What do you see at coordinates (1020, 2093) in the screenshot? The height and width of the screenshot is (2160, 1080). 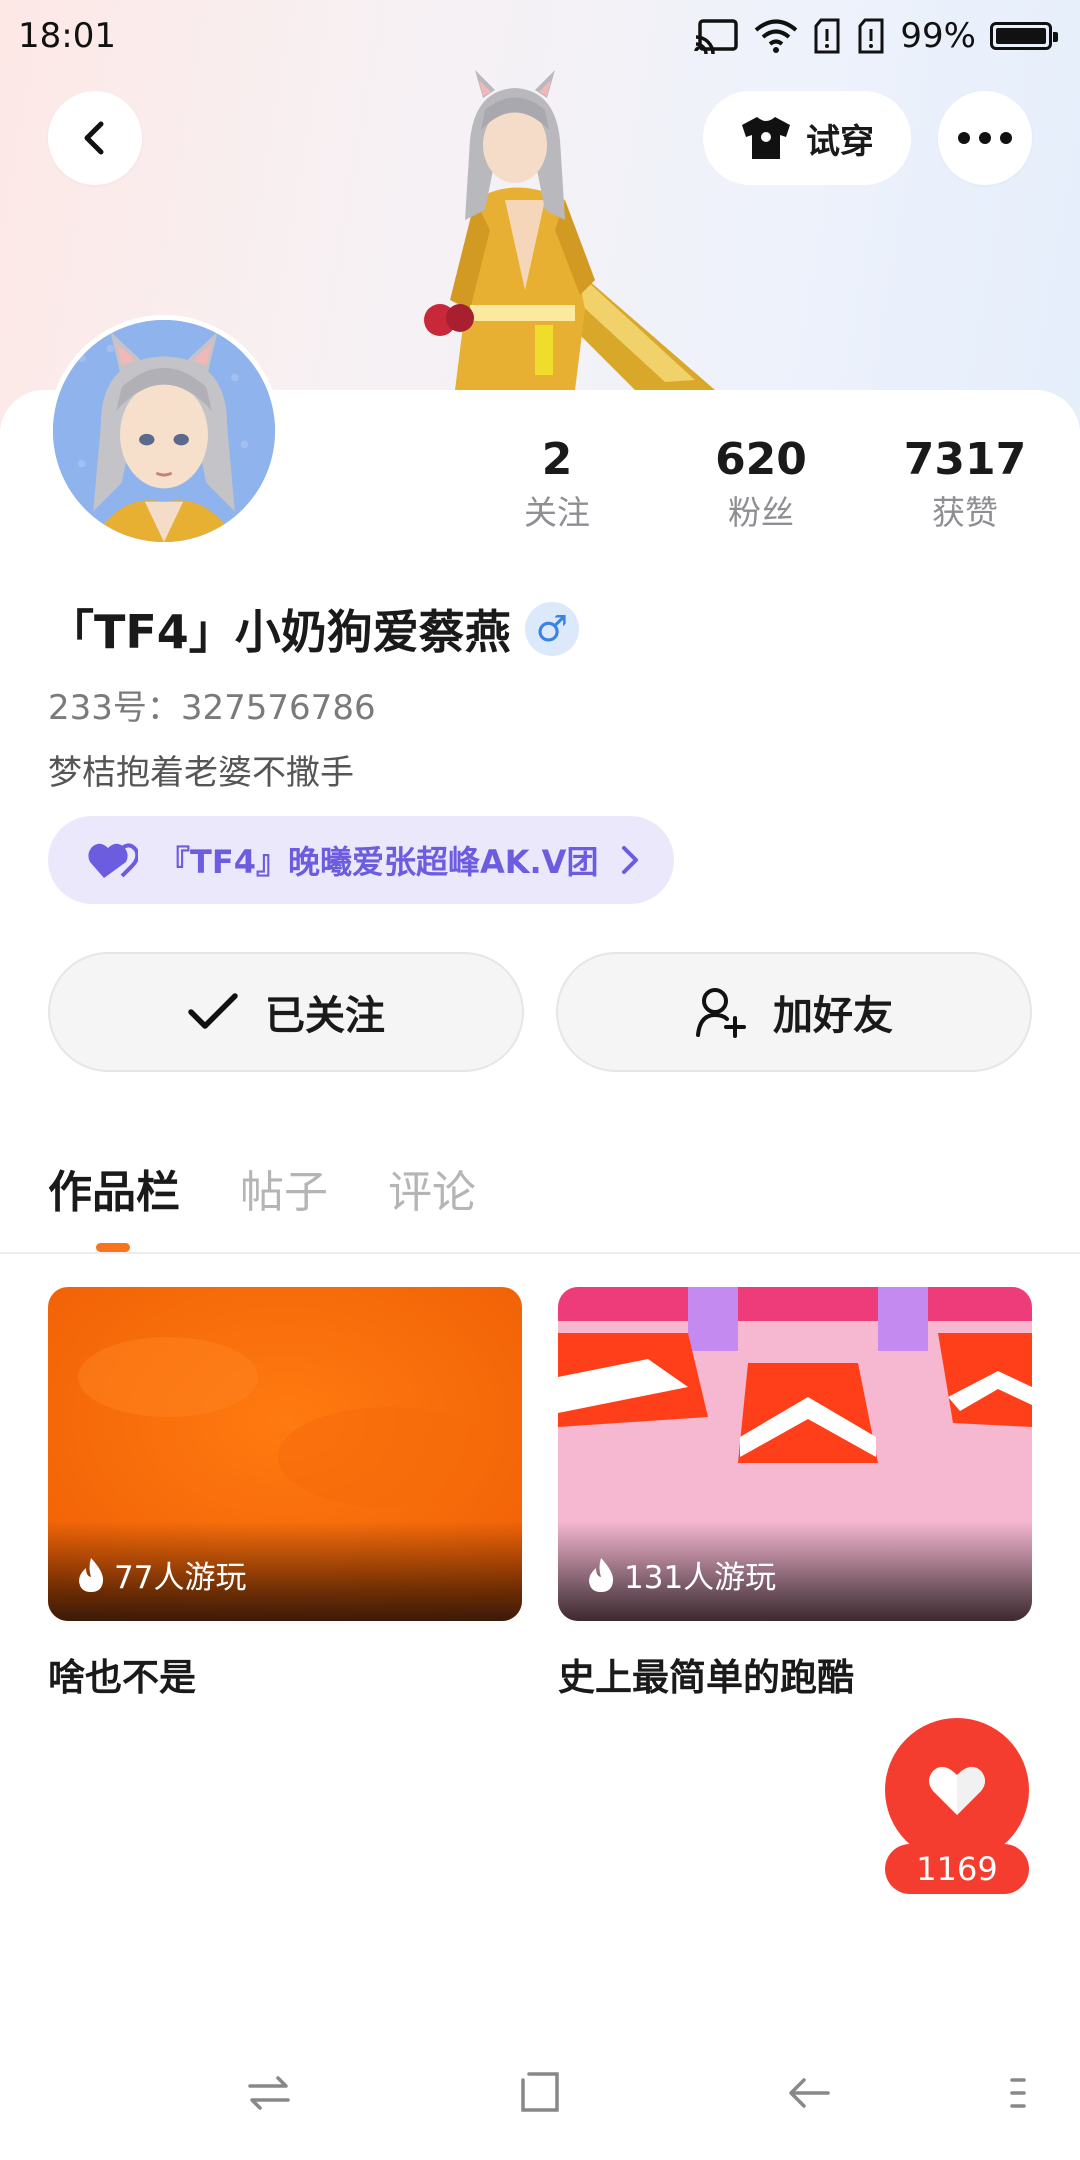 I see `menu-lines-icon` at bounding box center [1020, 2093].